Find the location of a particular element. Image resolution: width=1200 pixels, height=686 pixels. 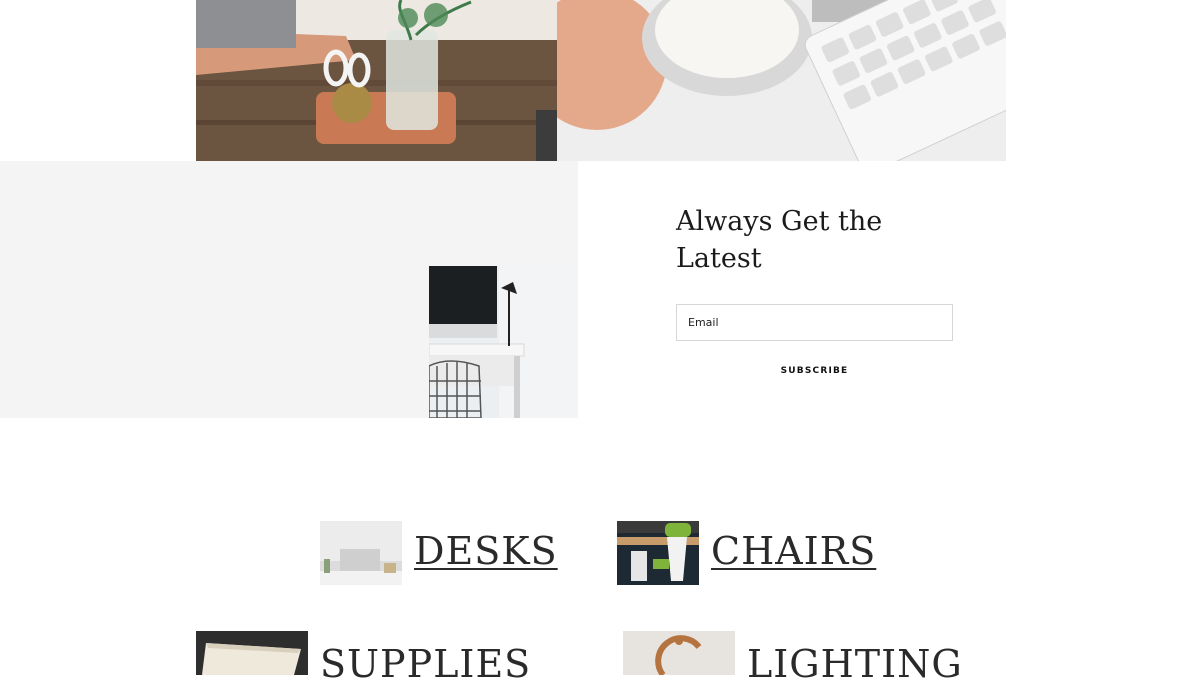

category-thumb-chairs is located at coordinates (658, 553).